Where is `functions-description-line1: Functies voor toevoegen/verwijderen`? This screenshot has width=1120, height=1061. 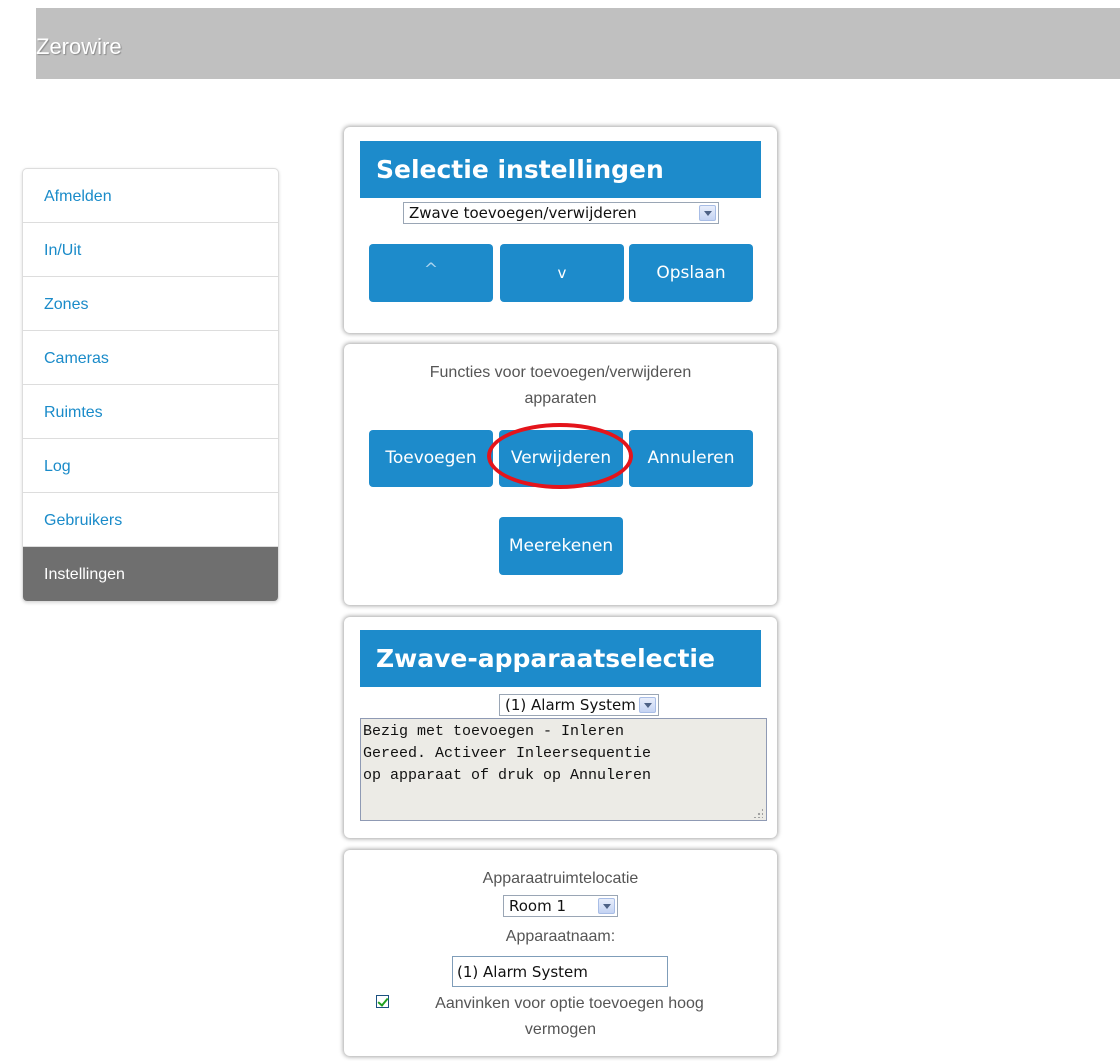
functions-description-line1: Functies voor toevoegen/verwijderen is located at coordinates (560, 372).